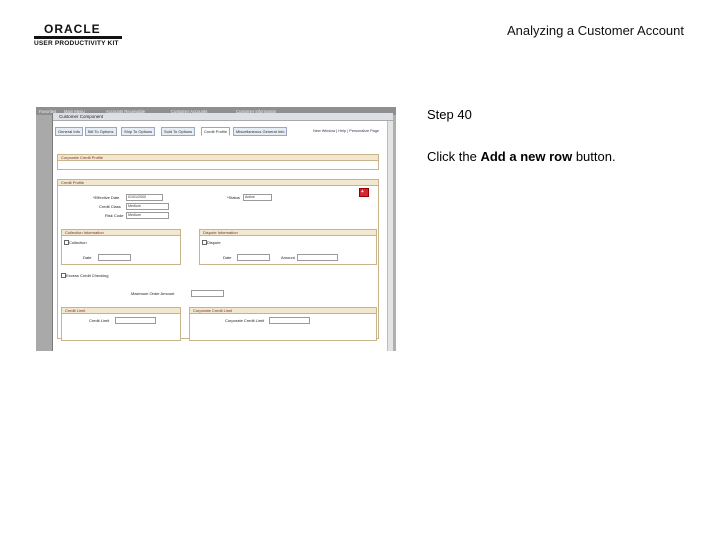 The height and width of the screenshot is (540, 720). What do you see at coordinates (121, 311) in the screenshot?
I see `section-header: Credit Limit` at bounding box center [121, 311].